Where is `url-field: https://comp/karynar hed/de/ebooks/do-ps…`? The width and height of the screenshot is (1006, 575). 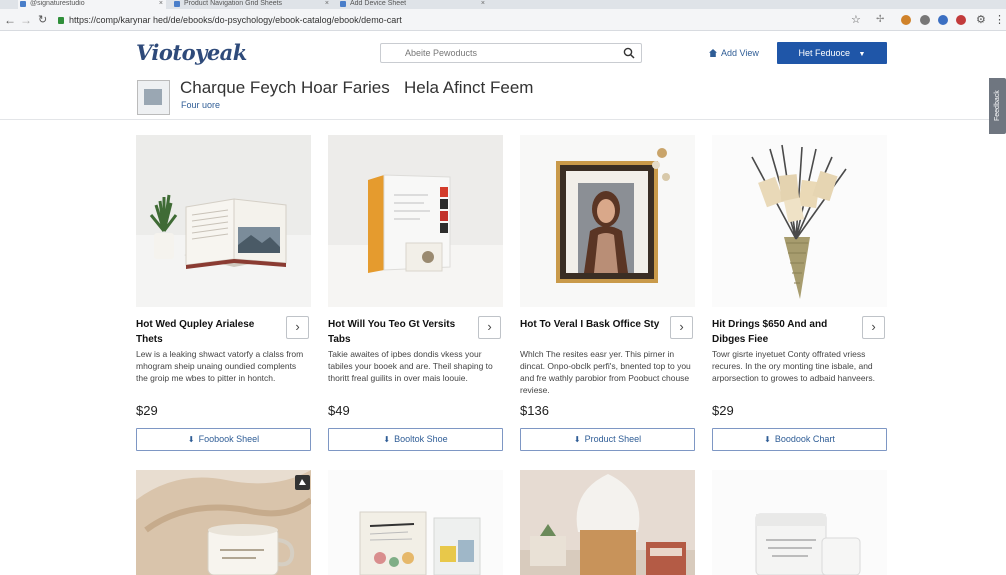
url-field: https://comp/karynar hed/de/ebooks/do-ps… is located at coordinates (448, 20).